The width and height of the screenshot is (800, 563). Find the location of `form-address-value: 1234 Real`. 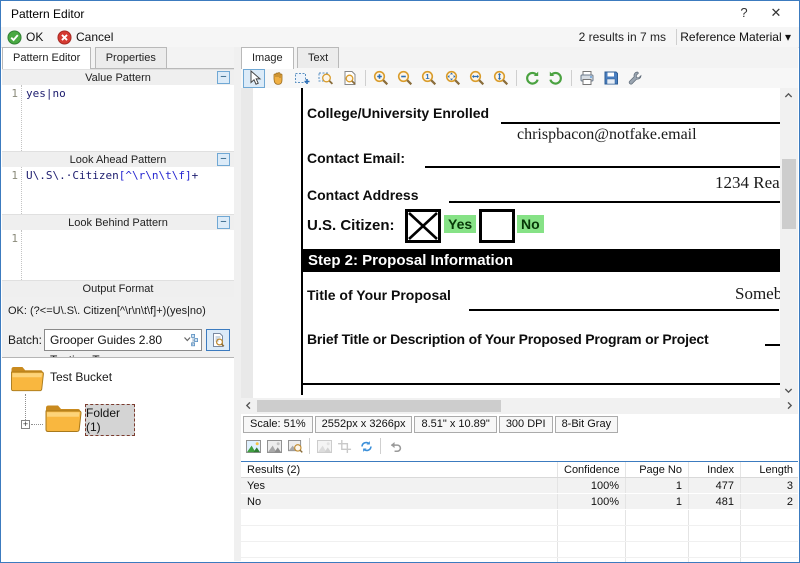

form-address-value: 1234 Real is located at coordinates (748, 182).